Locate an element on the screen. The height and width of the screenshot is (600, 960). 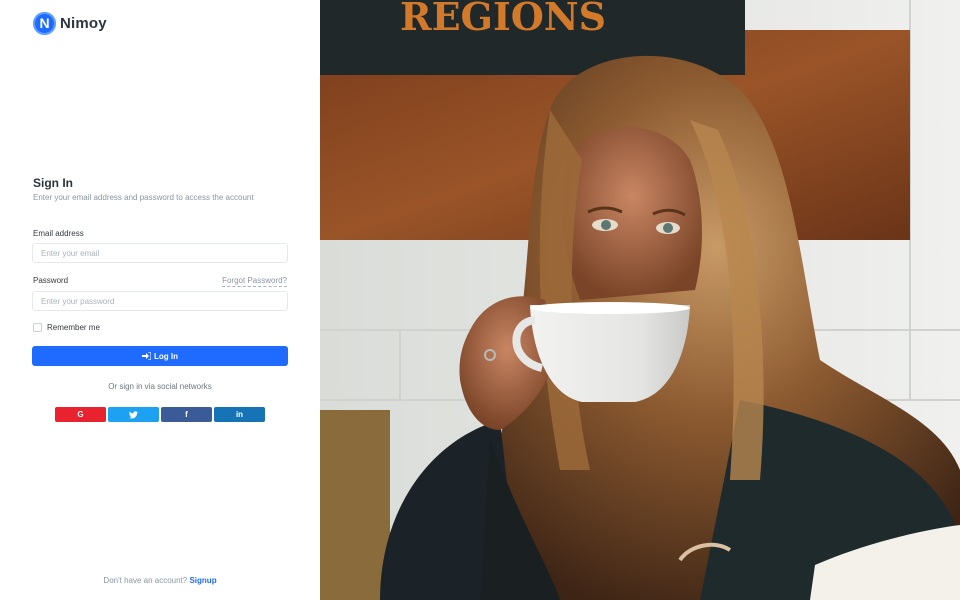
linkedin-signin-button: in is located at coordinates (239, 414).